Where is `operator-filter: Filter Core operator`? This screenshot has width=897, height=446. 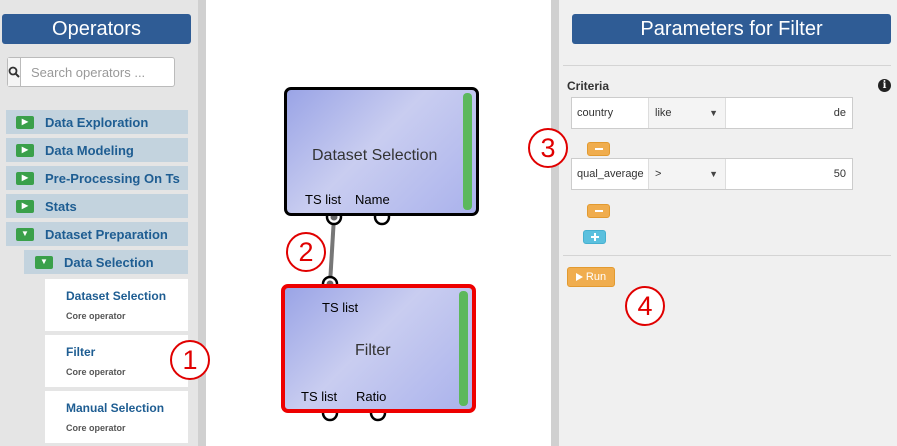
operator-filter: Filter Core operator is located at coordinates (116, 361).